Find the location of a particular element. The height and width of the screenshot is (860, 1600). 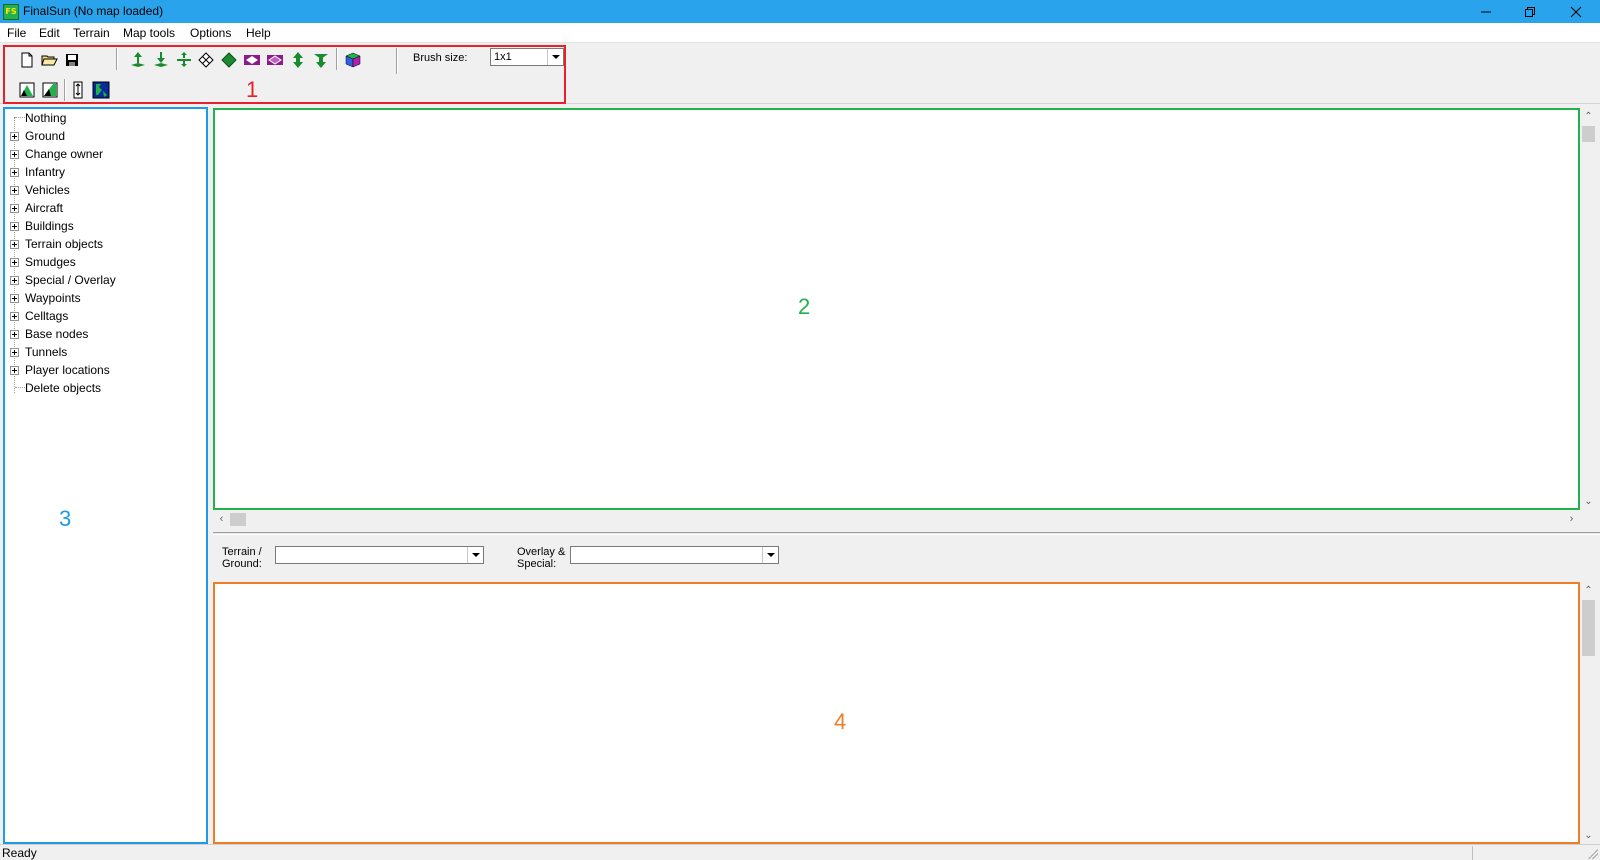

menu-help: Help is located at coordinates (258, 33).